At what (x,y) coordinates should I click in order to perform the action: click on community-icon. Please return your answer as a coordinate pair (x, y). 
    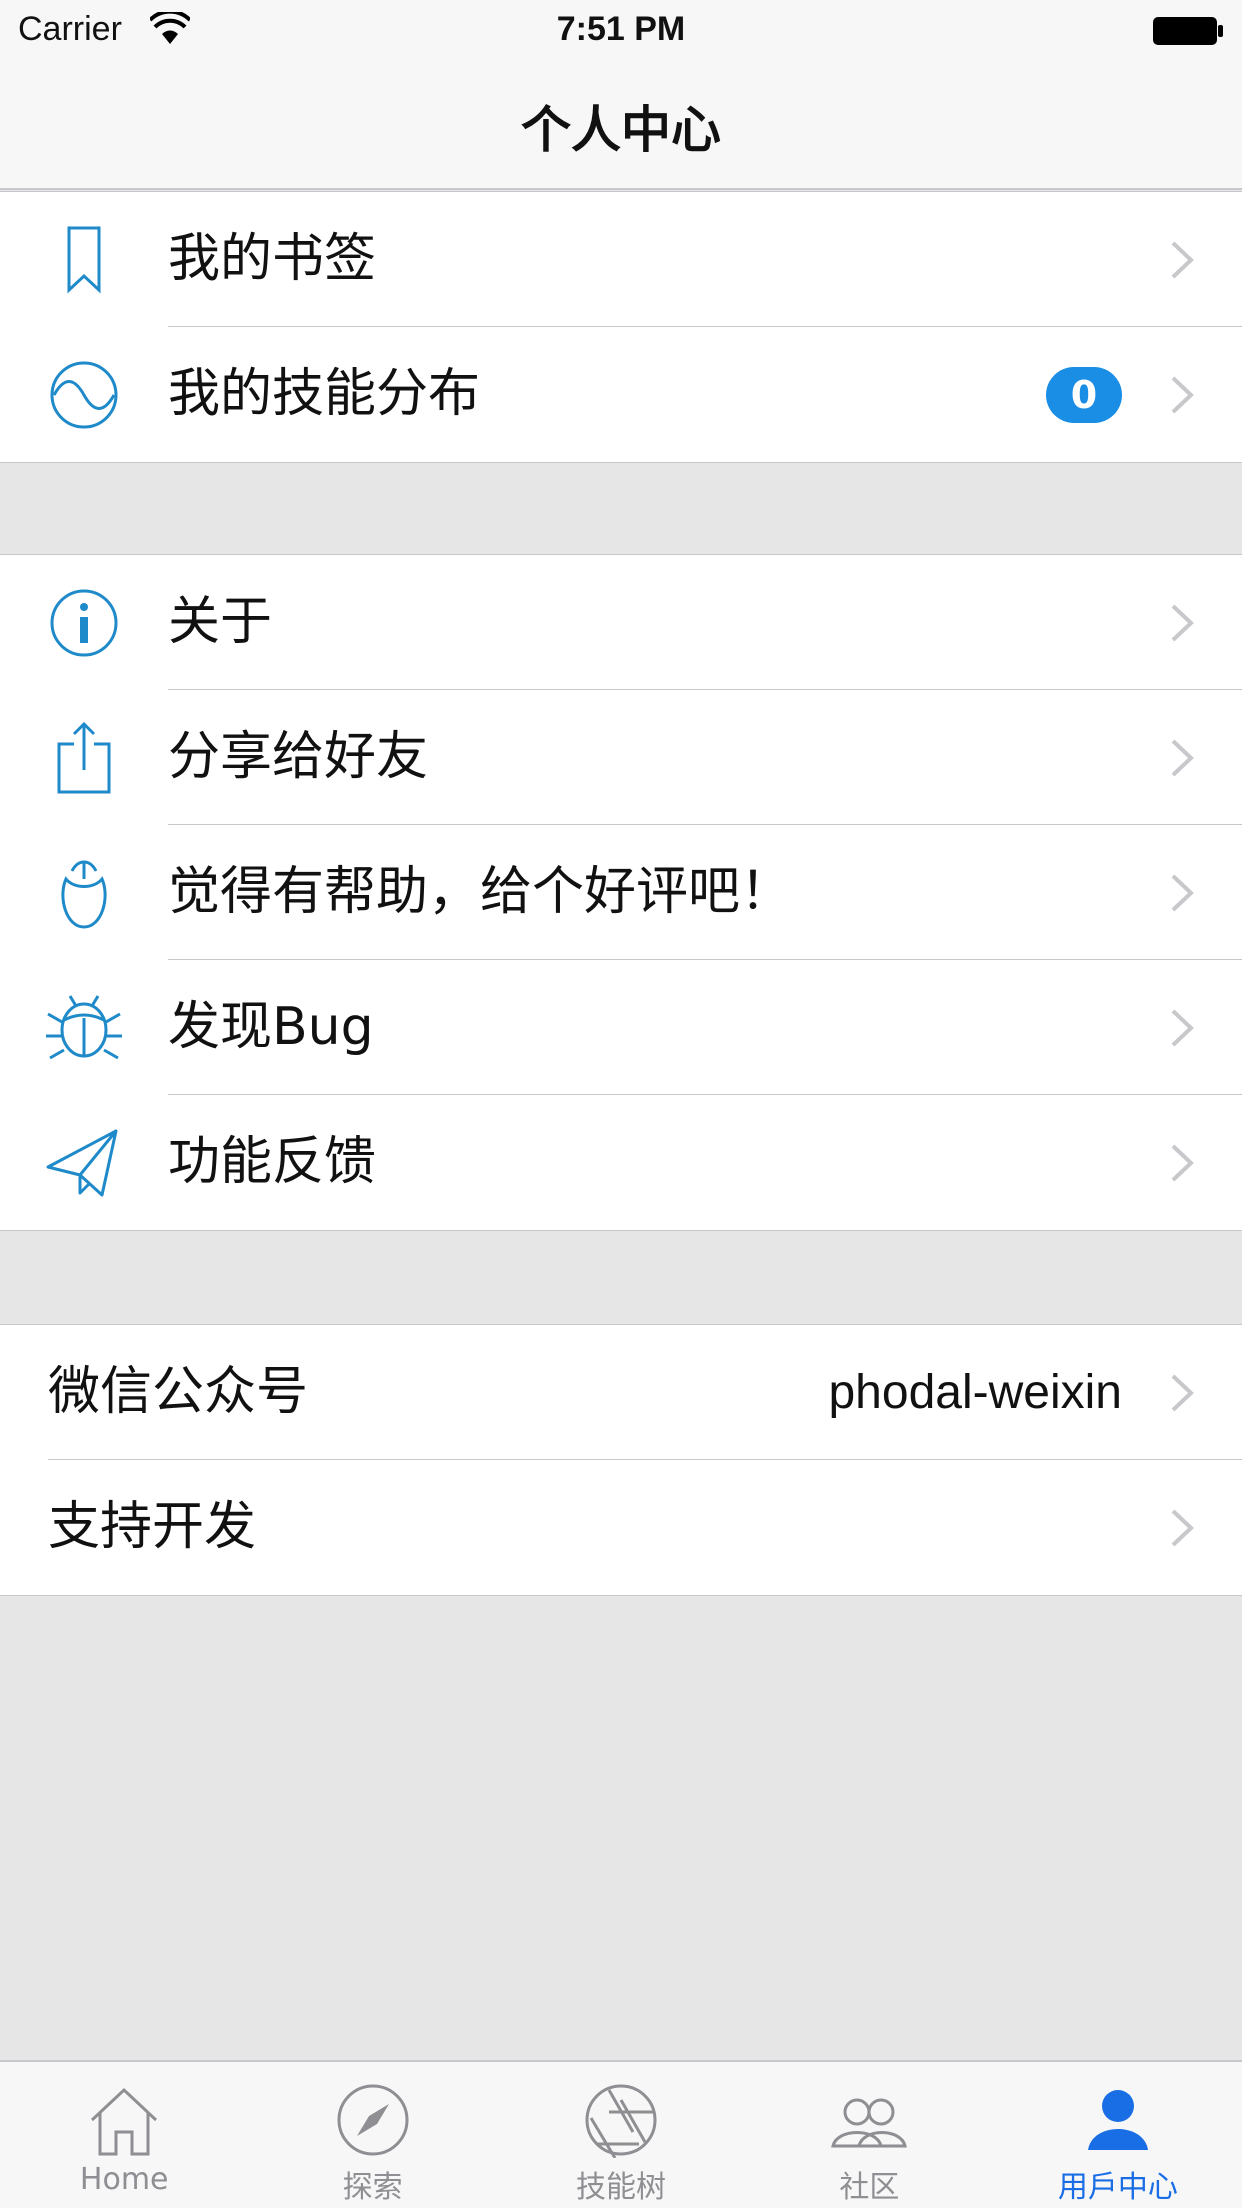
    Looking at the image, I should click on (869, 2123).